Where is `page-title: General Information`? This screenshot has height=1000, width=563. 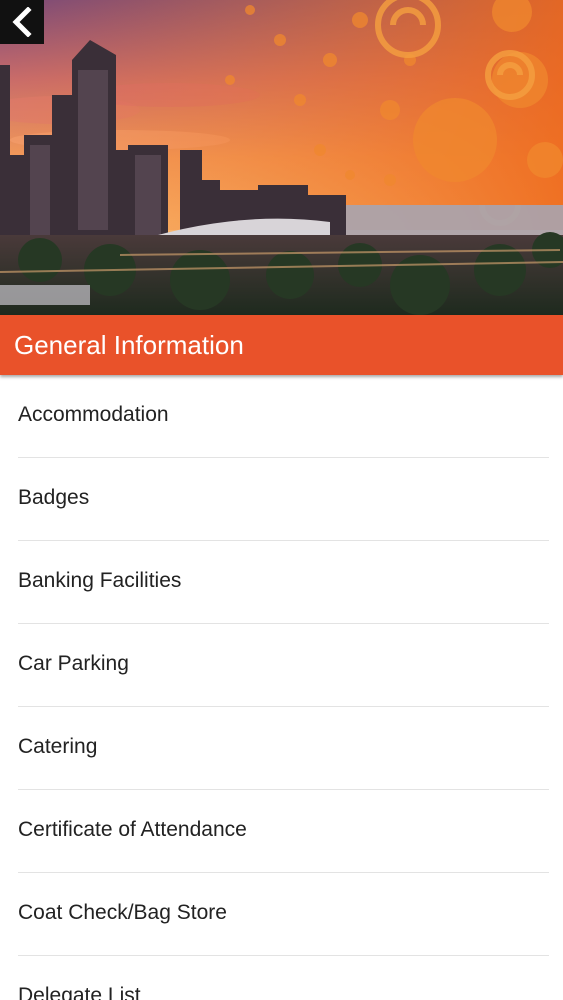 page-title: General Information is located at coordinates (129, 345).